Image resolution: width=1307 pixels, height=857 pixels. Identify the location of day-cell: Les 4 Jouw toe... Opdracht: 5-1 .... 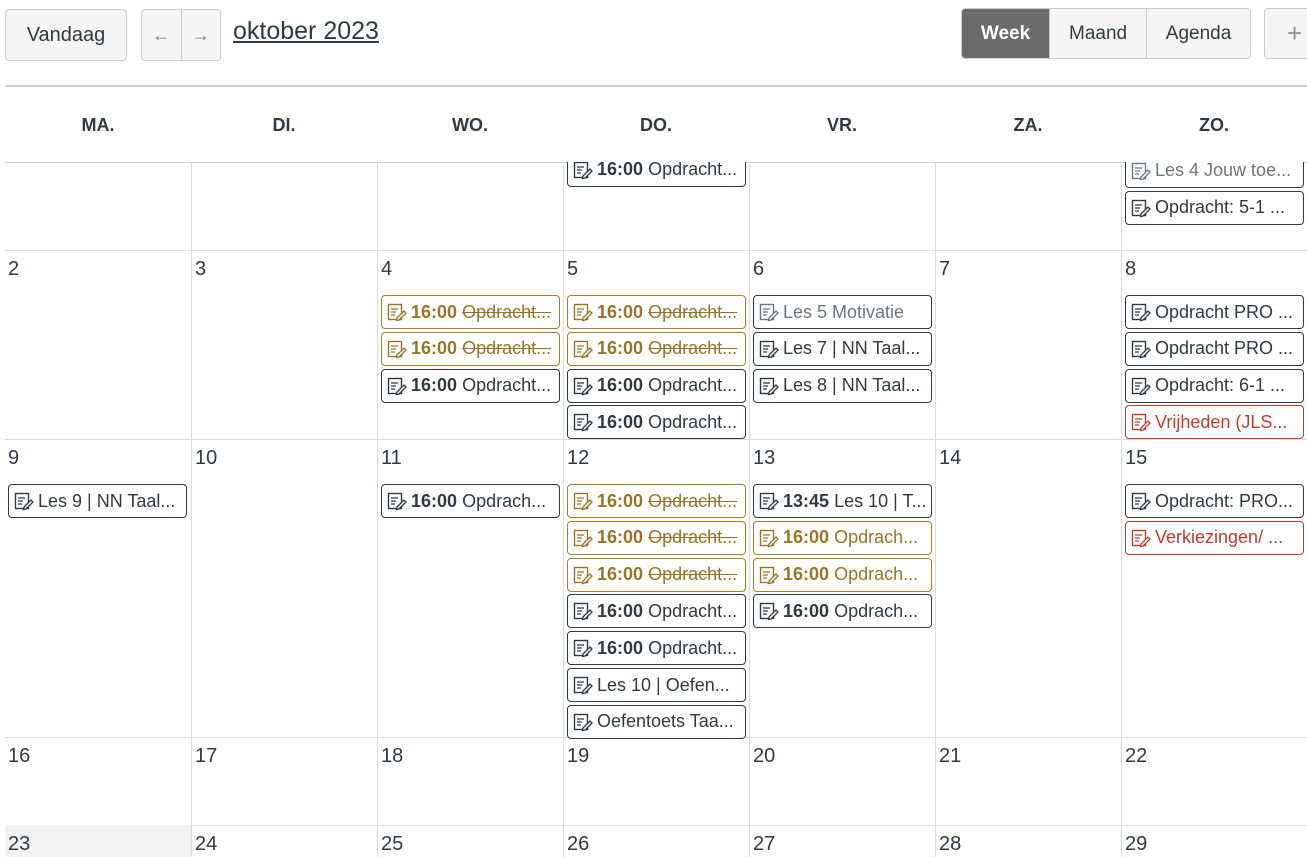
(1214, 206).